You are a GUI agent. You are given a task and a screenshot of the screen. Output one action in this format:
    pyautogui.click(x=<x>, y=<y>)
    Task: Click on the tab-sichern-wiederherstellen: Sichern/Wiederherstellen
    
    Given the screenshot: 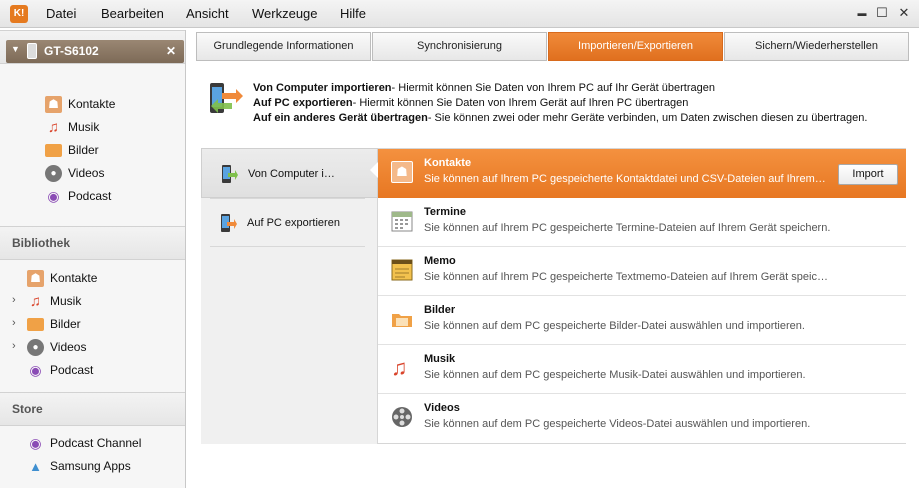 What is the action you would take?
    pyautogui.click(x=816, y=46)
    